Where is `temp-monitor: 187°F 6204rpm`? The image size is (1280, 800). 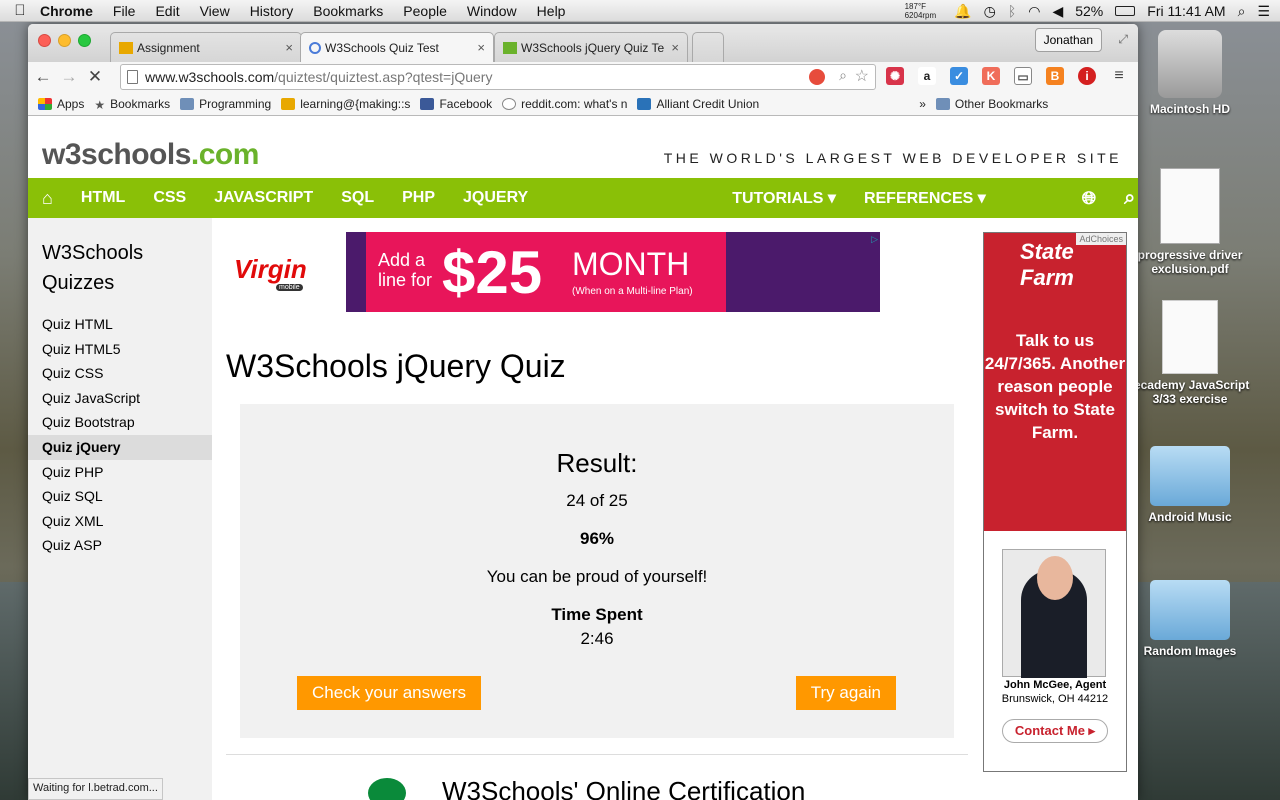 temp-monitor: 187°F 6204rpm is located at coordinates (921, 11).